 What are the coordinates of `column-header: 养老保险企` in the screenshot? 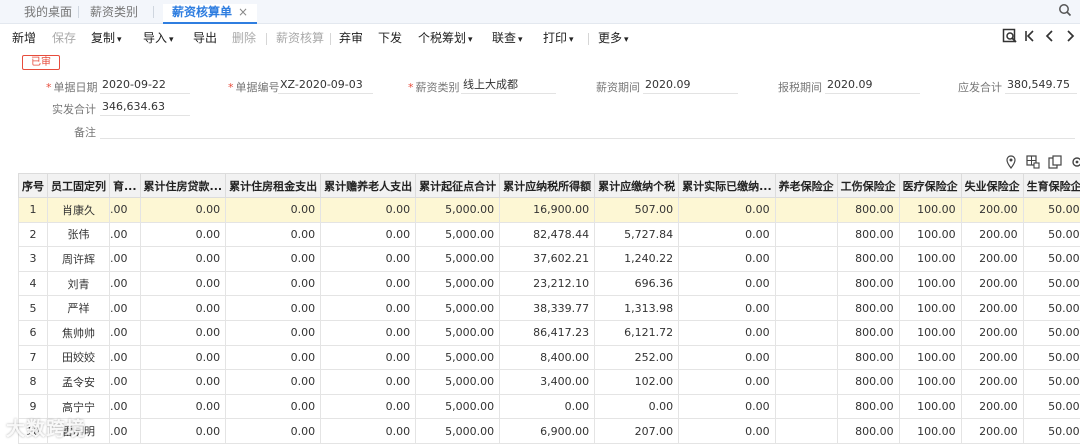 It's located at (806, 185).